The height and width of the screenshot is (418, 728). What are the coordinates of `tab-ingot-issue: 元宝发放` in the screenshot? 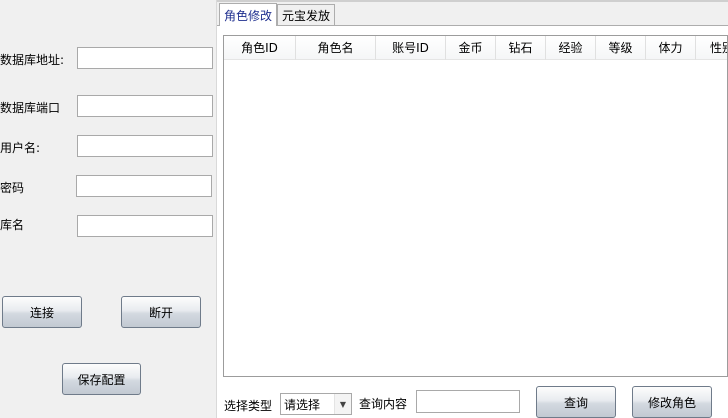 It's located at (306, 14).